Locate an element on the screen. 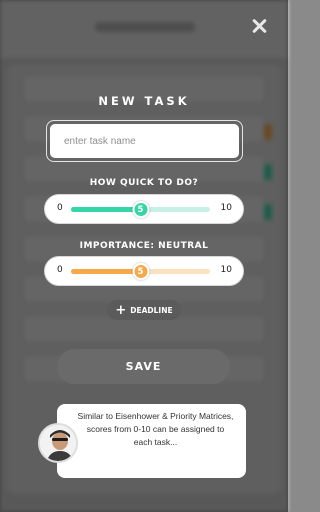 The height and width of the screenshot is (512, 320). close-icon is located at coordinates (259, 26).